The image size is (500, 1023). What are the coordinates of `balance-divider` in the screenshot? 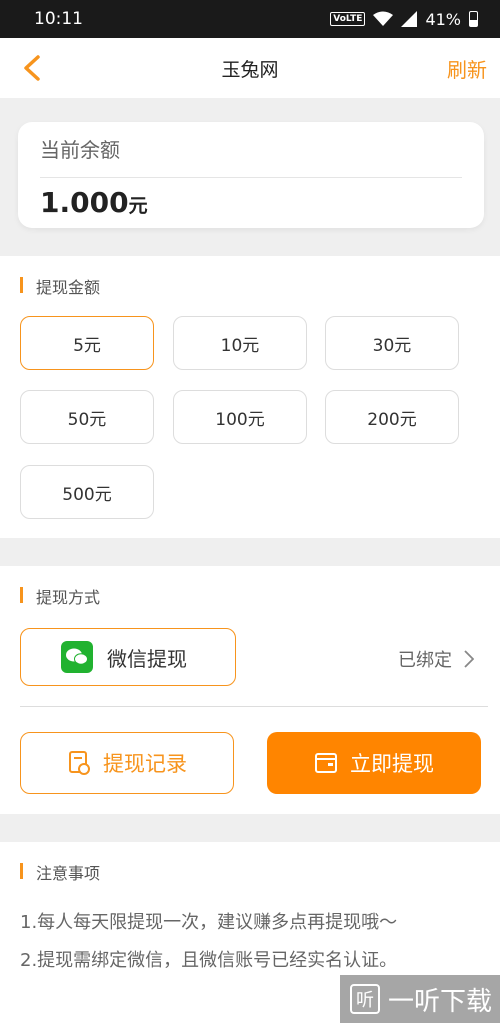 It's located at (251, 177).